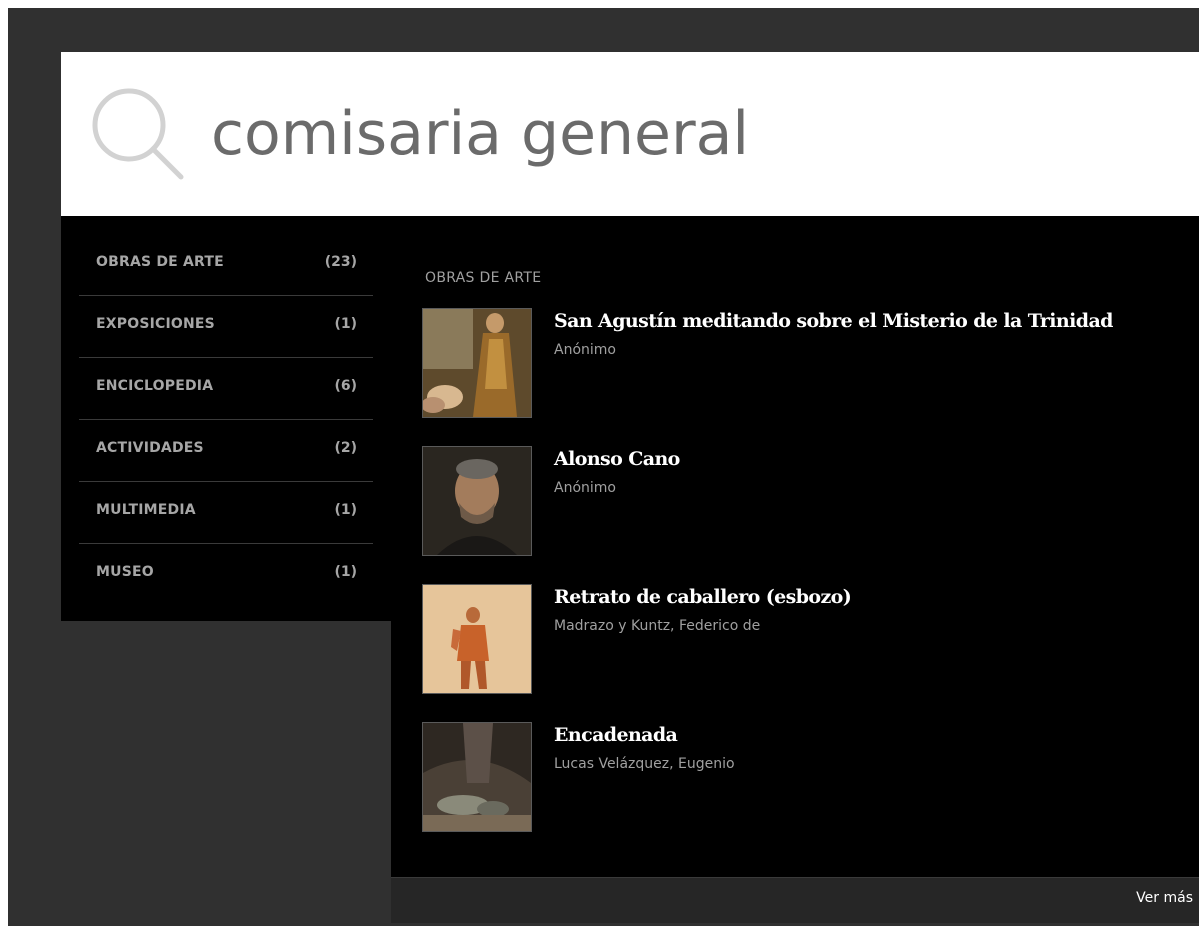 The image size is (1199, 926). What do you see at coordinates (644, 764) in the screenshot?
I see `result-author: Lucas Velázquez, Eugenio` at bounding box center [644, 764].